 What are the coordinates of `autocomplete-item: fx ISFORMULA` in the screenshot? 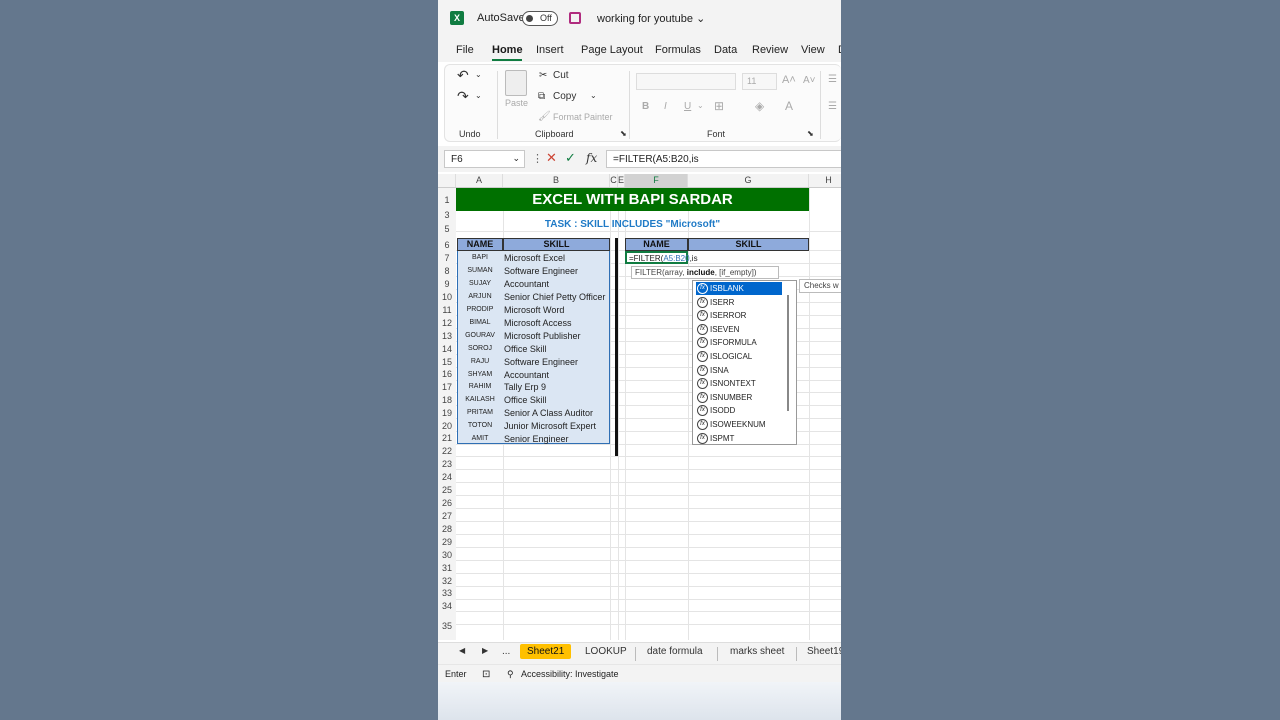 It's located at (739, 342).